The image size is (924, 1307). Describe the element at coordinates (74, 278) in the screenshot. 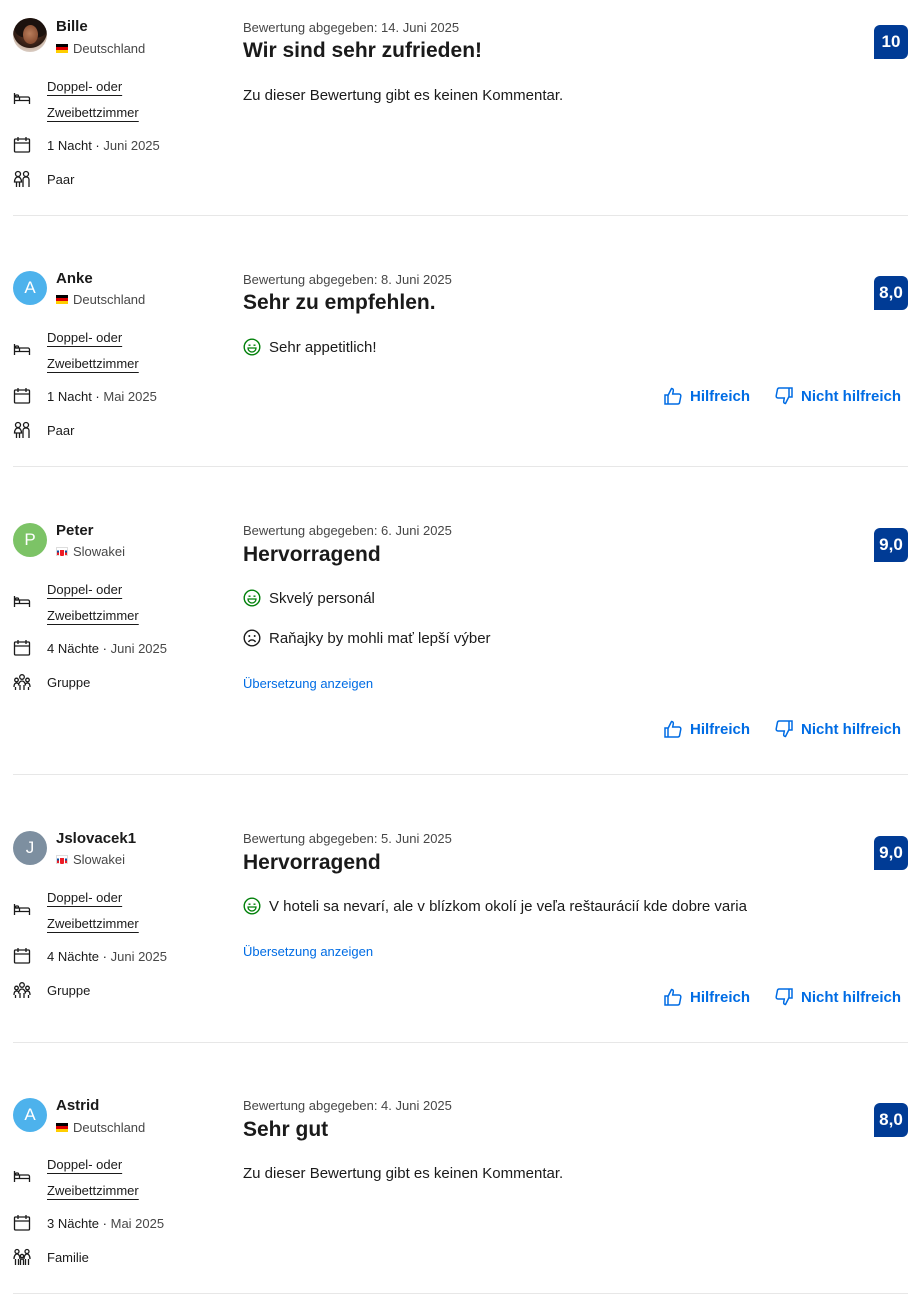

I see `reviewer-name: Anke` at that location.